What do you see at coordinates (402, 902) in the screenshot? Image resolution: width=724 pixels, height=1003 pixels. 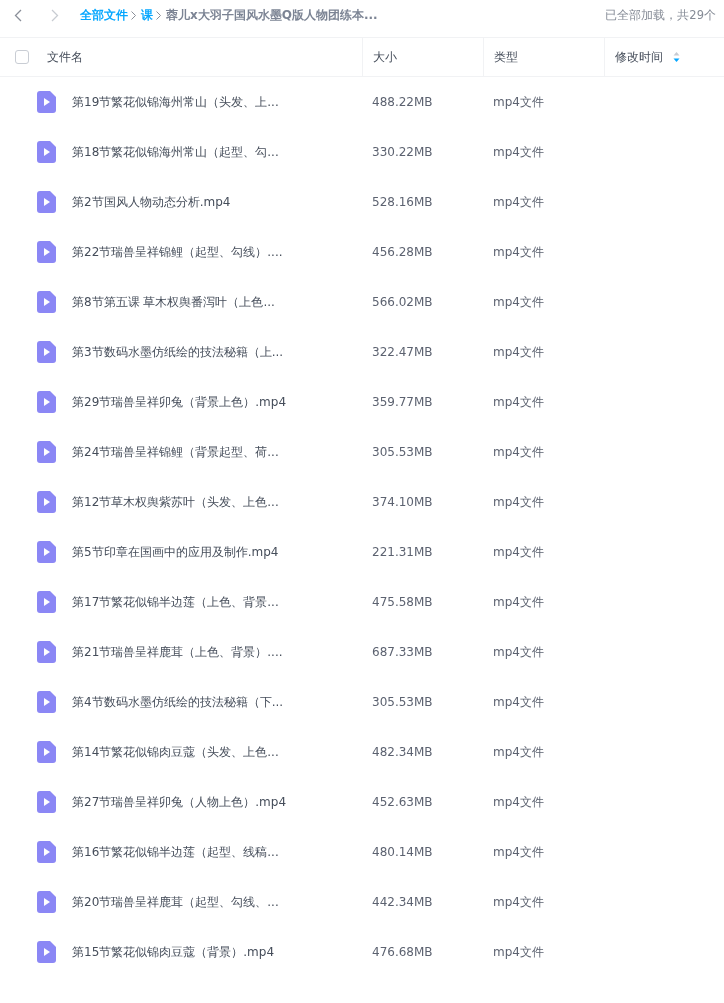 I see `file-size: 442.34MB` at bounding box center [402, 902].